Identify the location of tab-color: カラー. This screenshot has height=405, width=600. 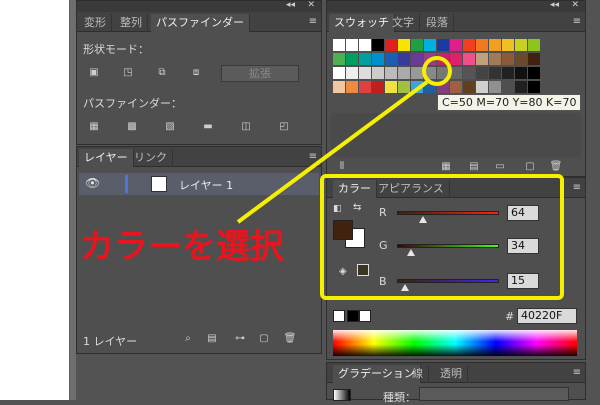
(355, 189).